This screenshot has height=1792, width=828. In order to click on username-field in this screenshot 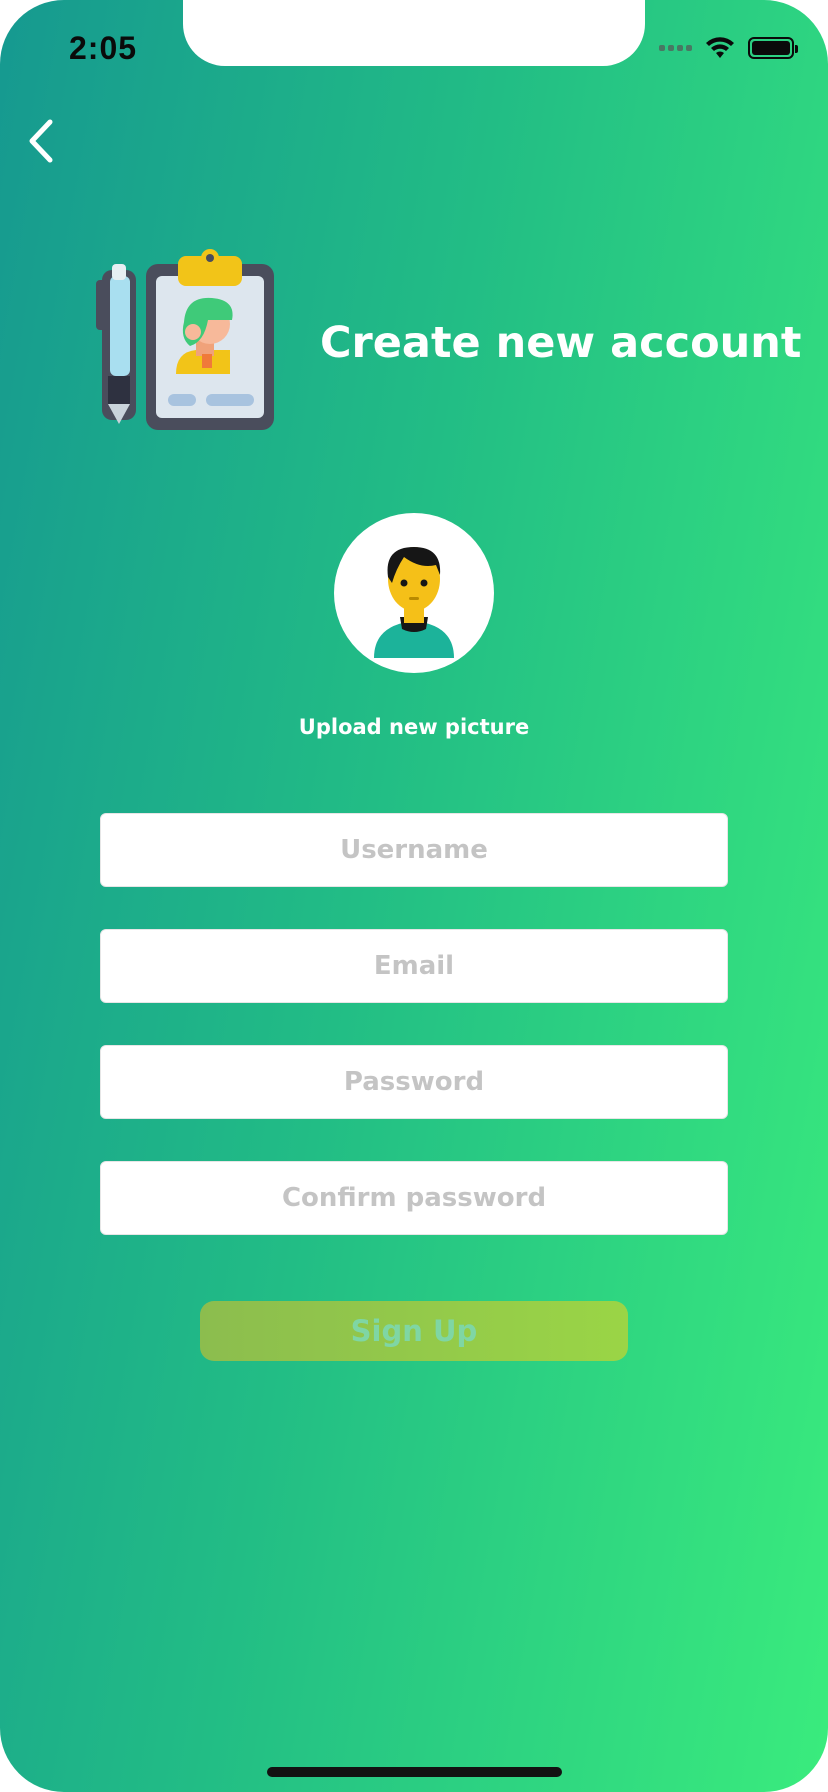, I will do `click(414, 850)`.